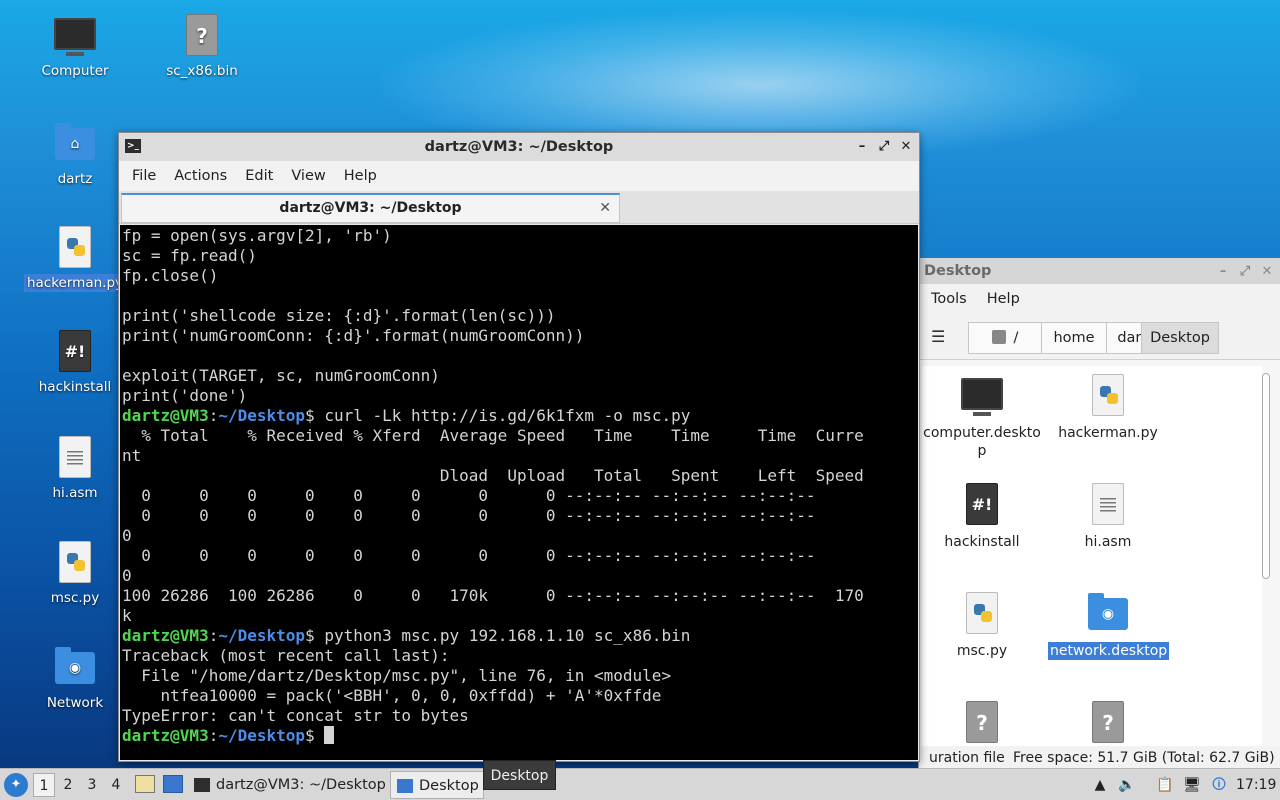 The width and height of the screenshot is (1280, 800). I want to click on terminal-output-line: Dload Upload Total Spent Left Speed, so click(520, 476).